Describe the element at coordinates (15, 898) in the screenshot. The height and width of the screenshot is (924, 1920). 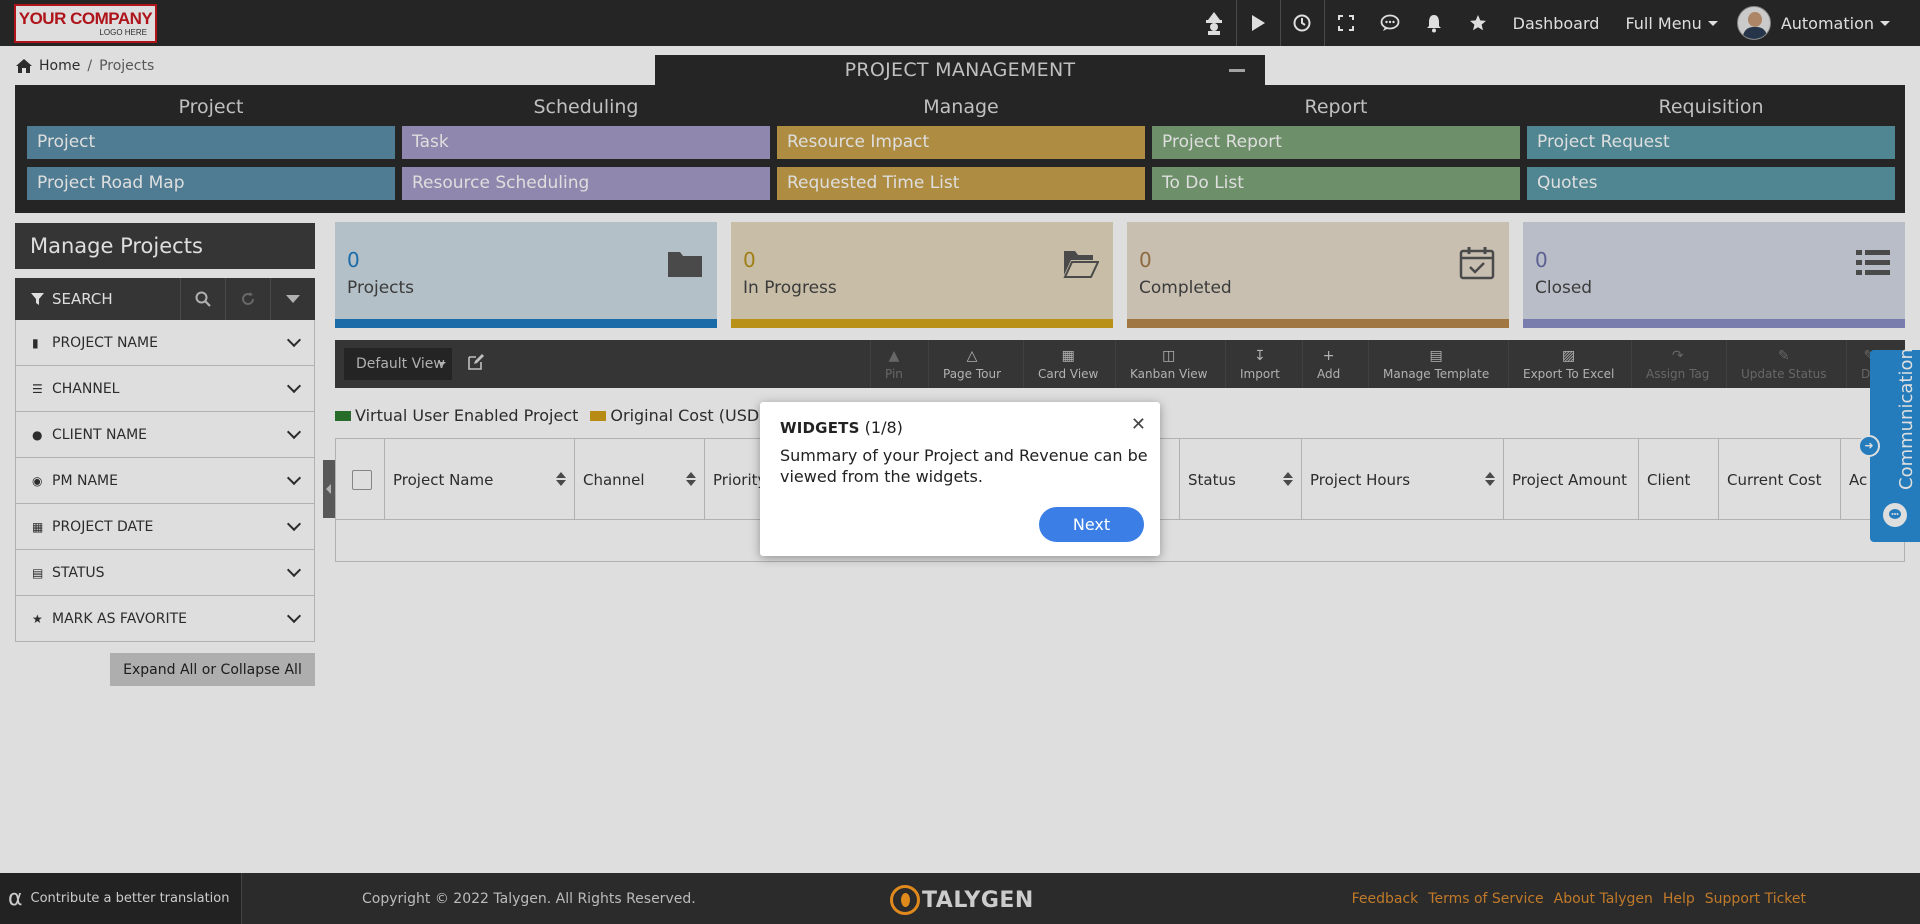
I see `translate-icon: α` at that location.